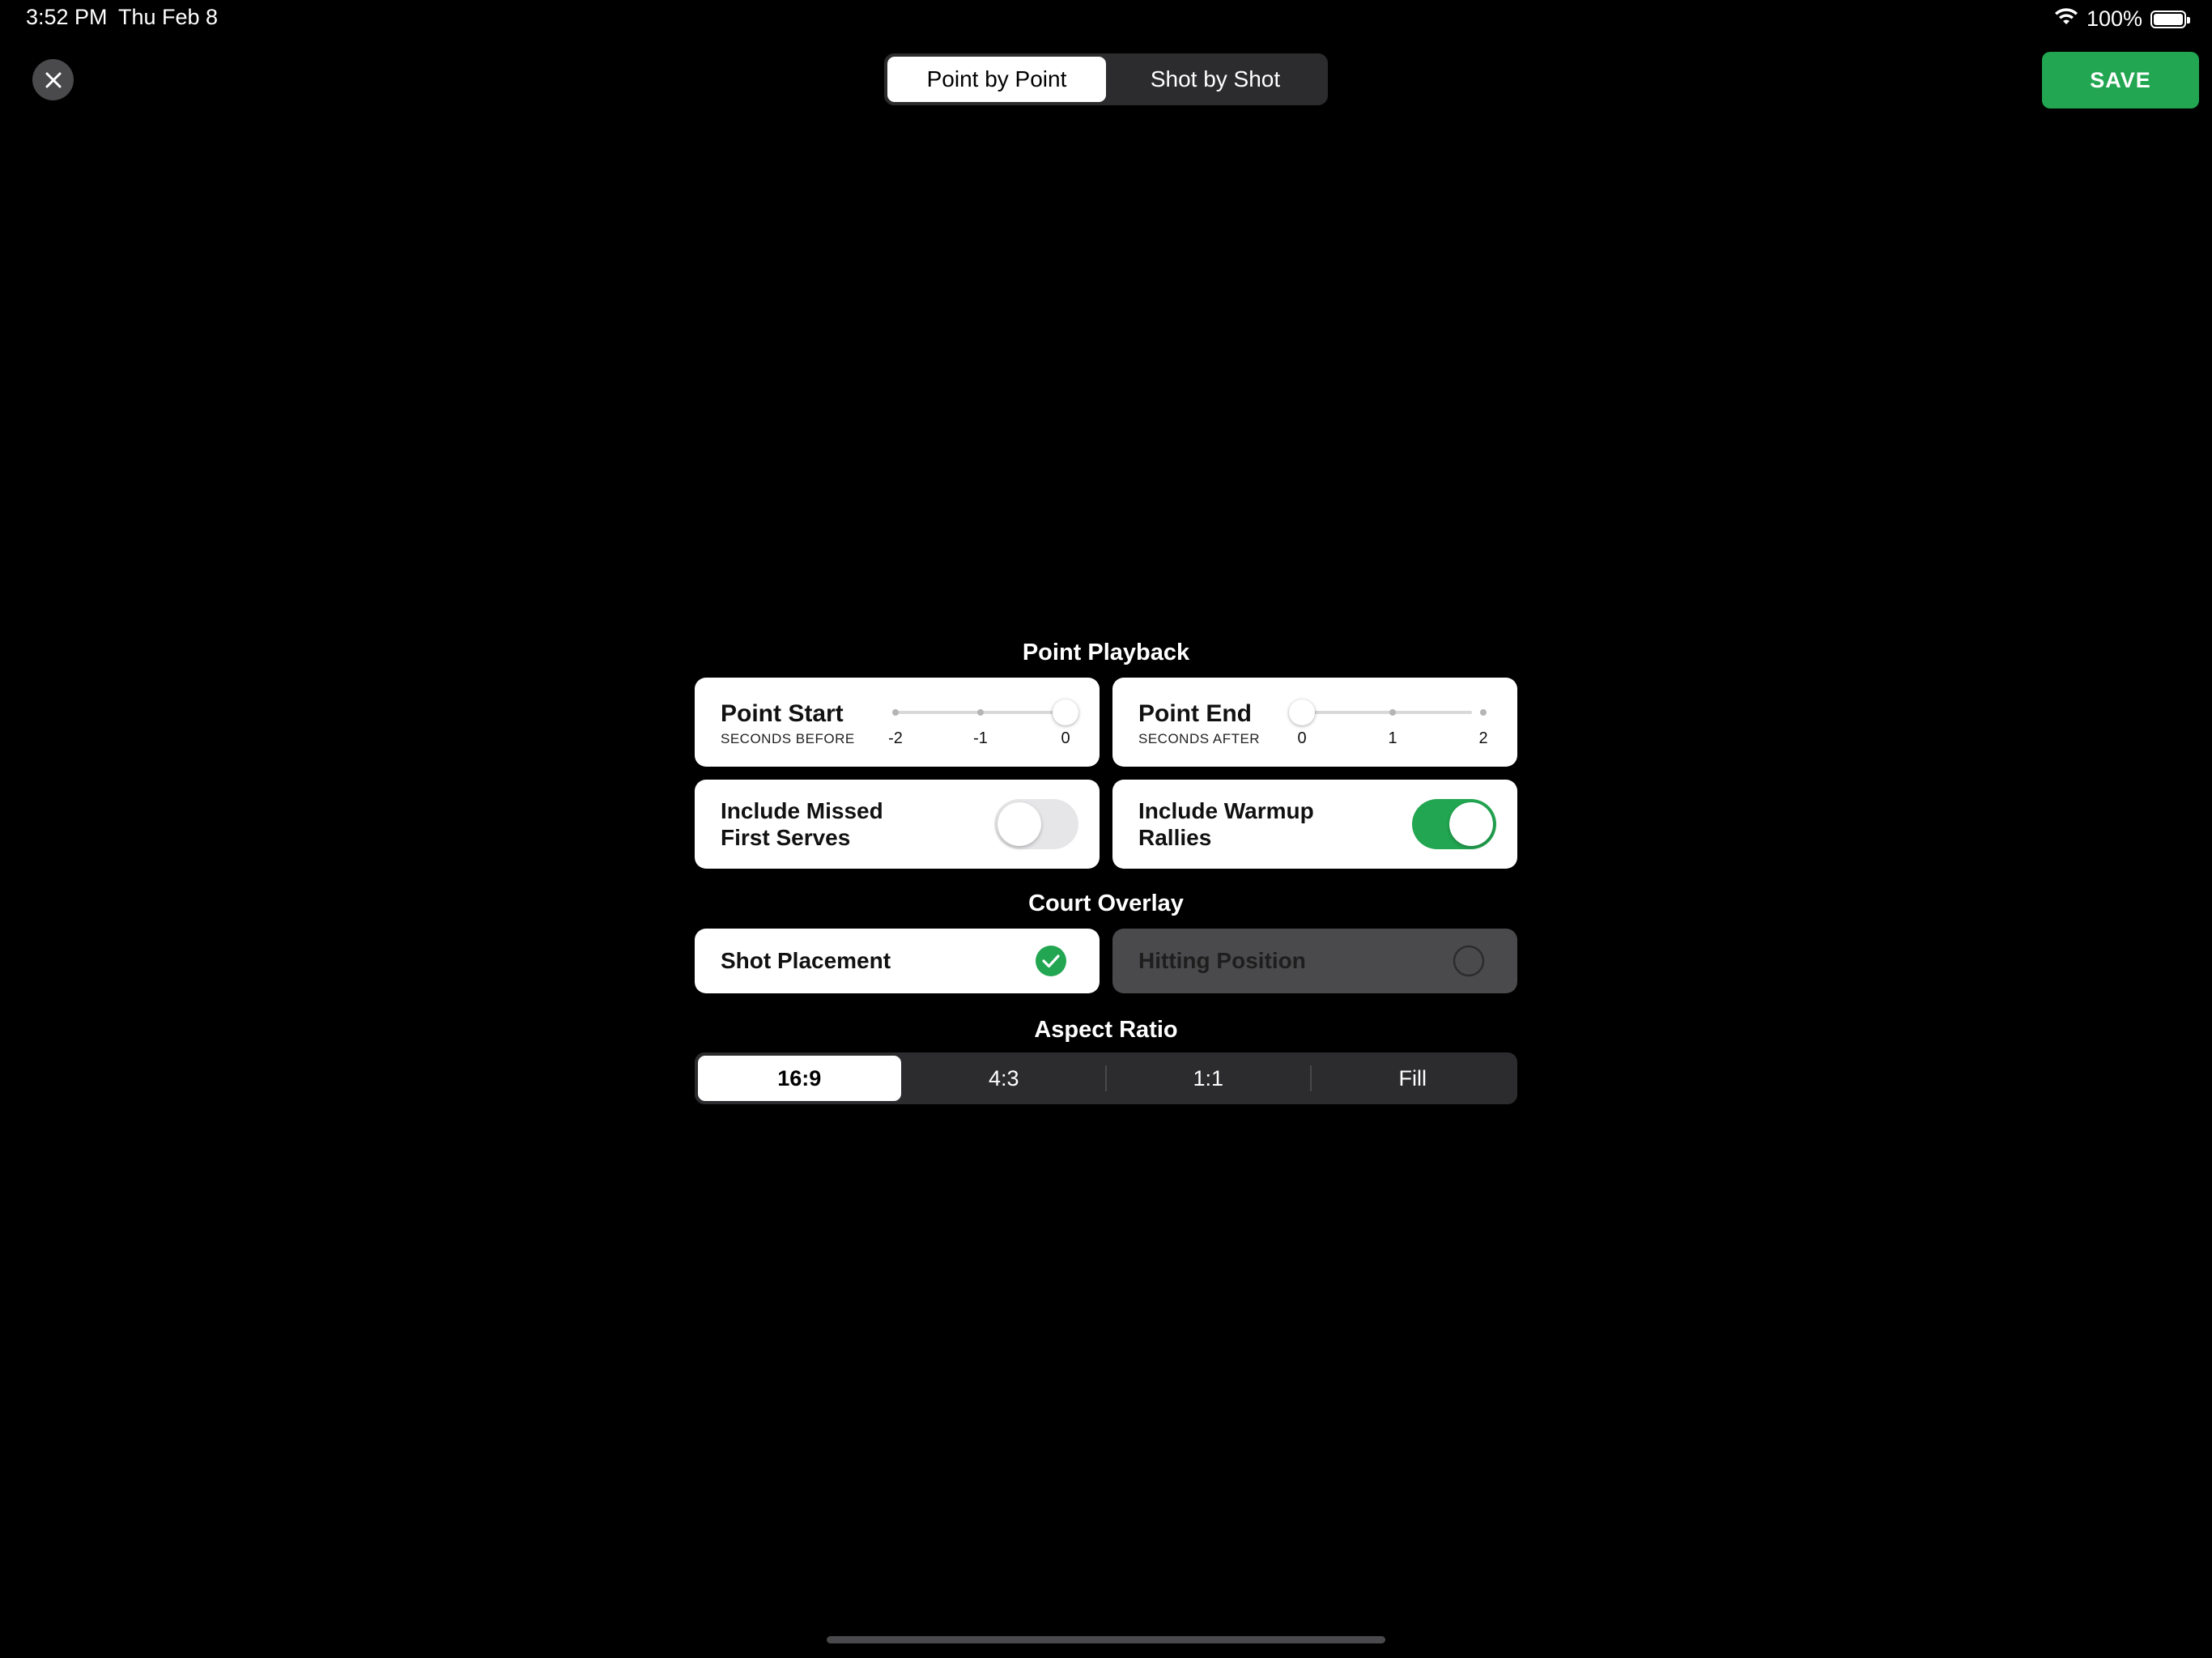 The width and height of the screenshot is (2212, 1658). What do you see at coordinates (996, 79) in the screenshot?
I see `mode-point-by-point: Point by Point` at bounding box center [996, 79].